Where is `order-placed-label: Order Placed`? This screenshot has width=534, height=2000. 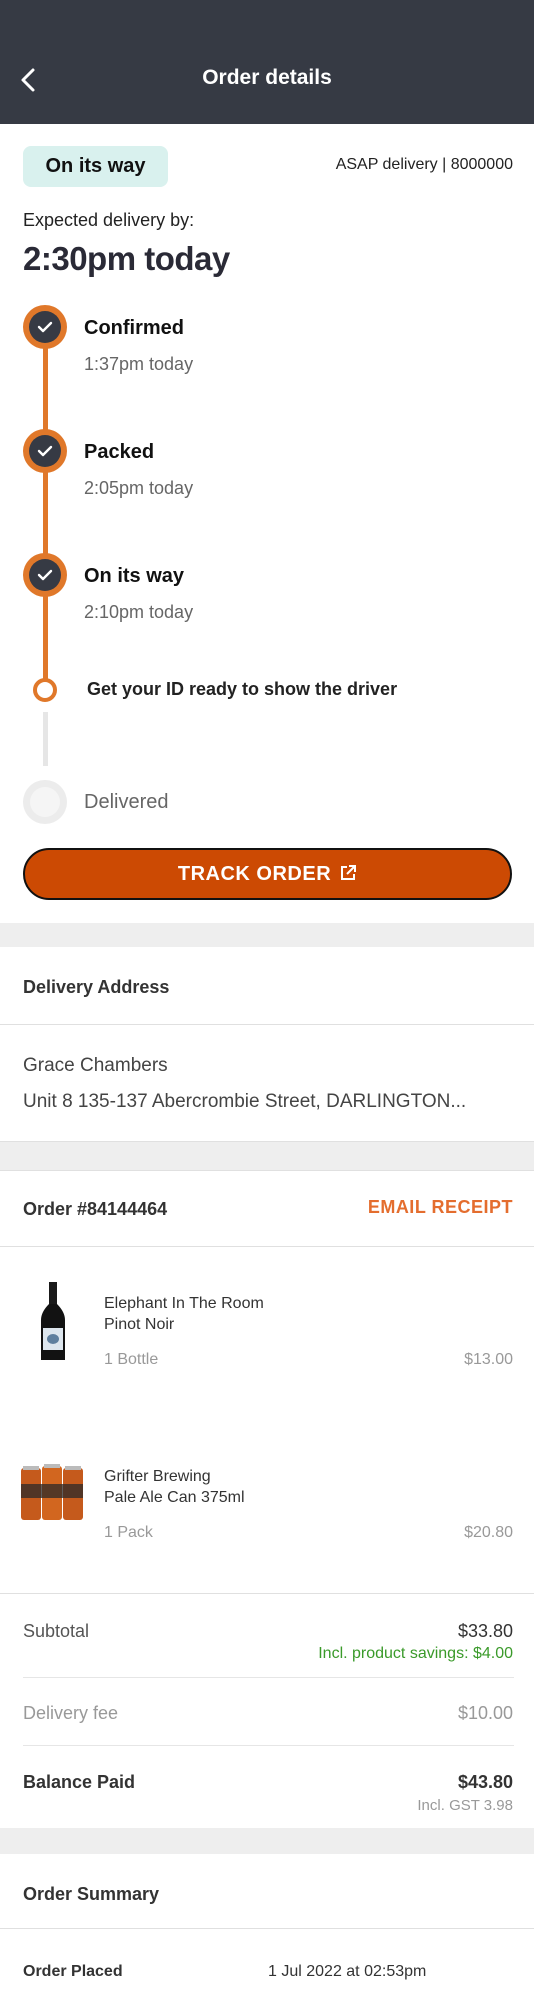
order-placed-label: Order Placed is located at coordinates (73, 1971).